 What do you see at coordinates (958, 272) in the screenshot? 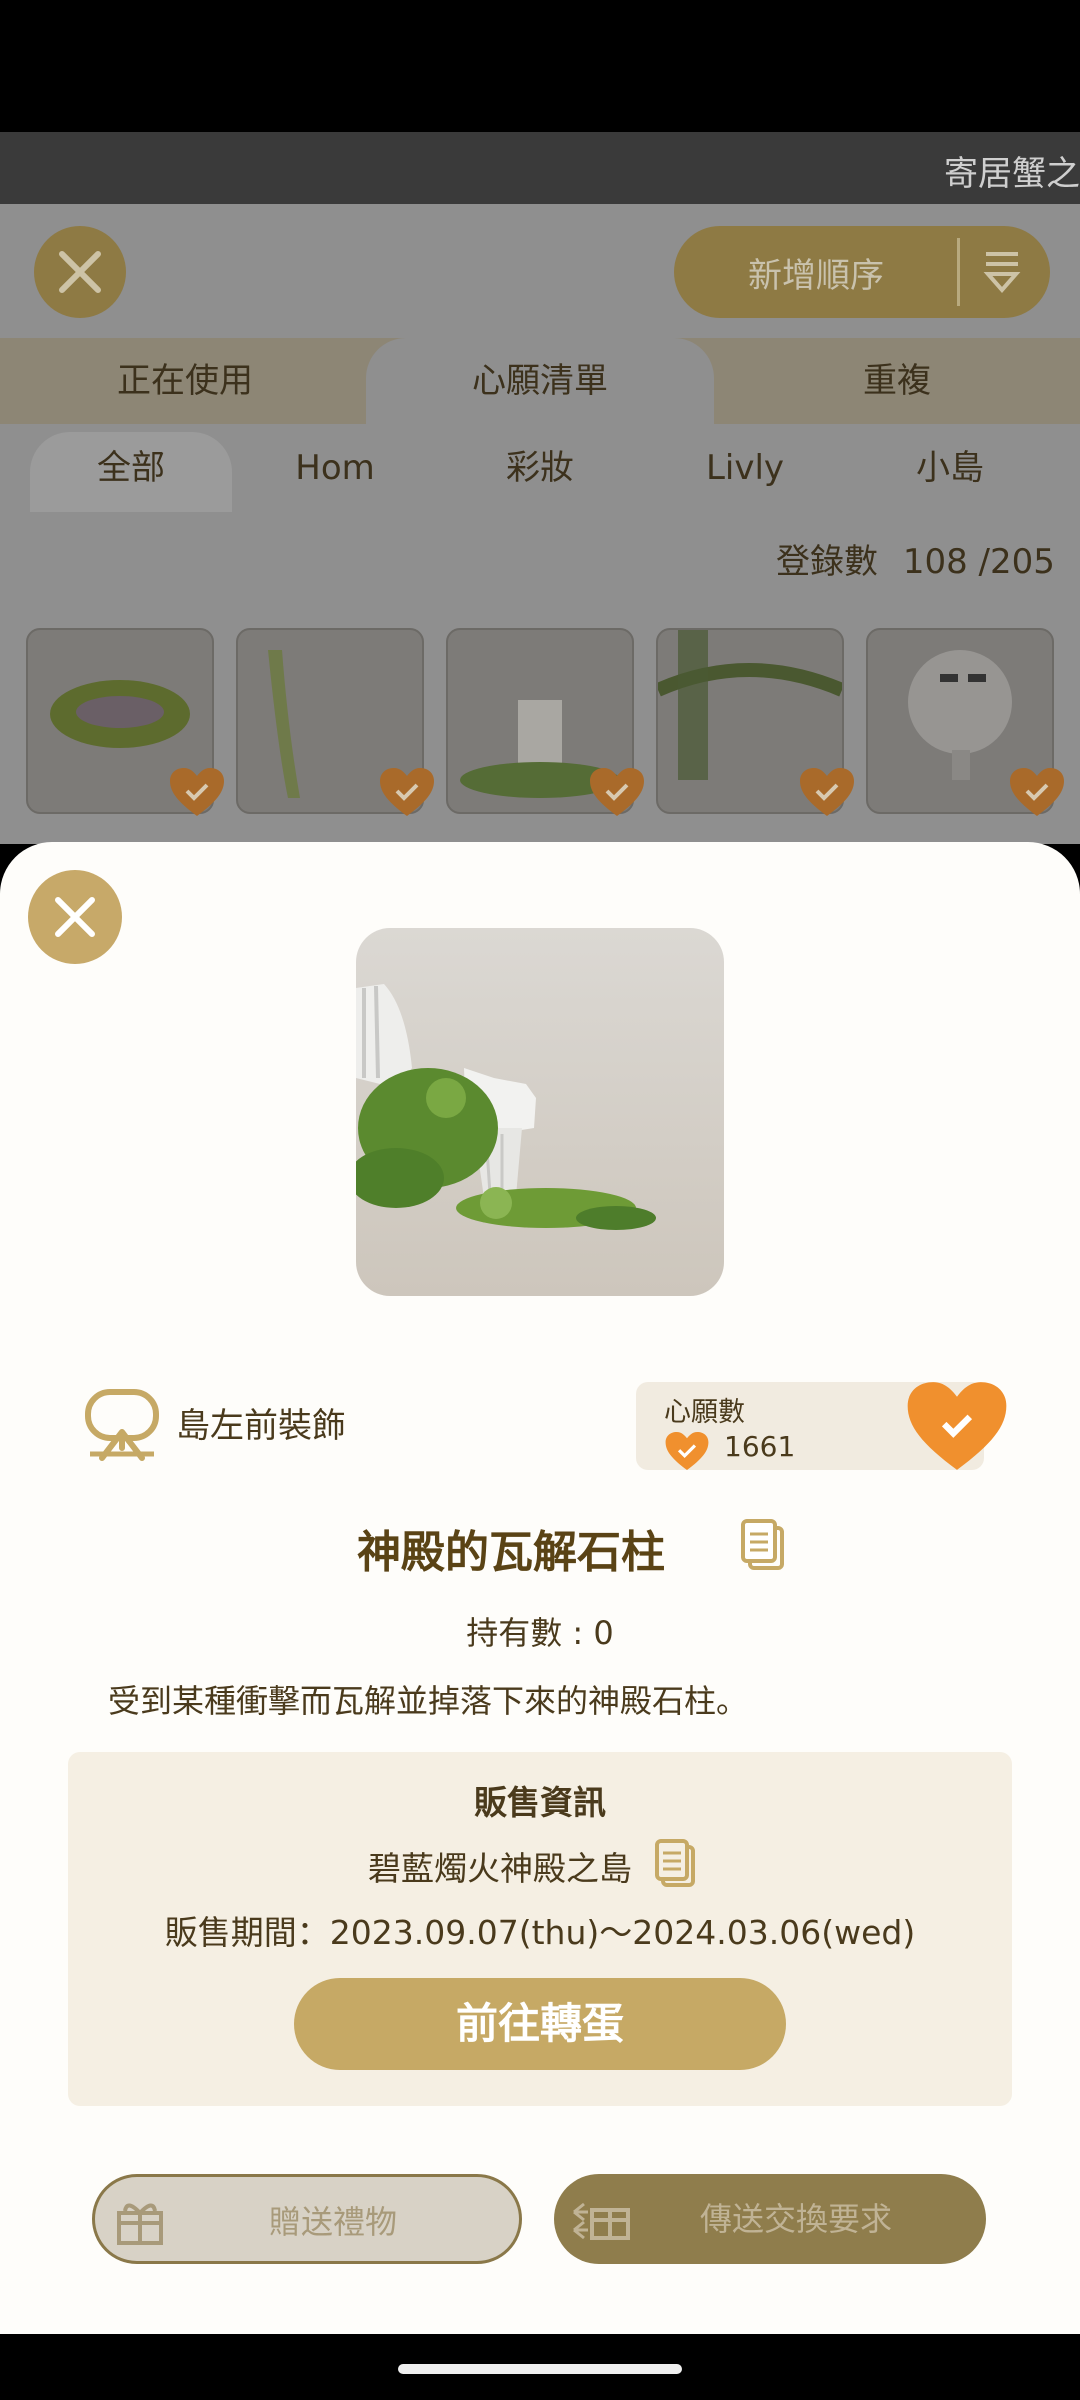
I see `sort-divider` at bounding box center [958, 272].